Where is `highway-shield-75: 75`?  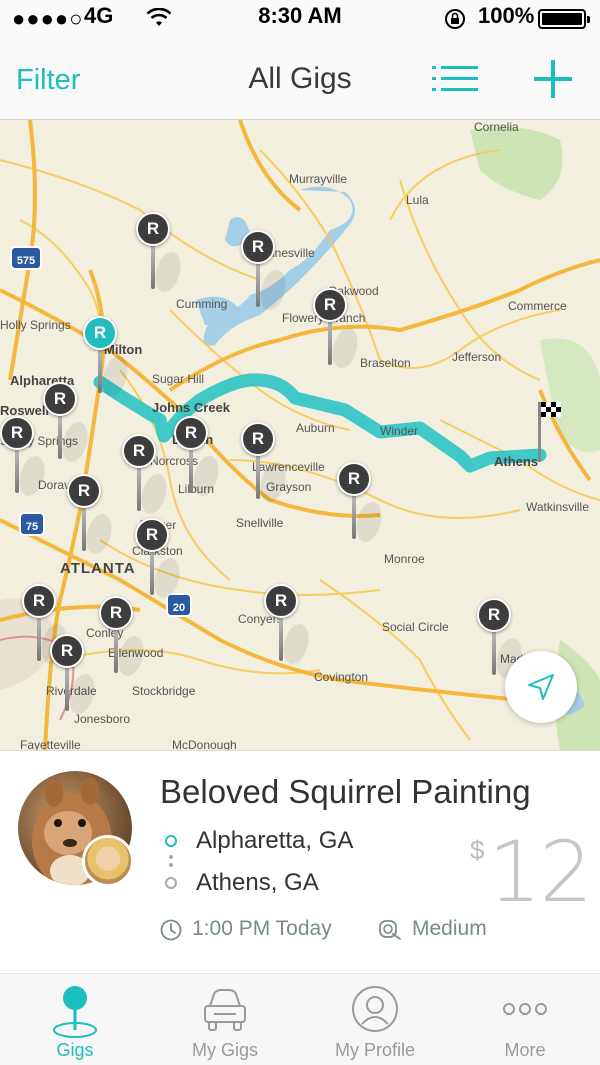 highway-shield-75: 75 is located at coordinates (32, 524).